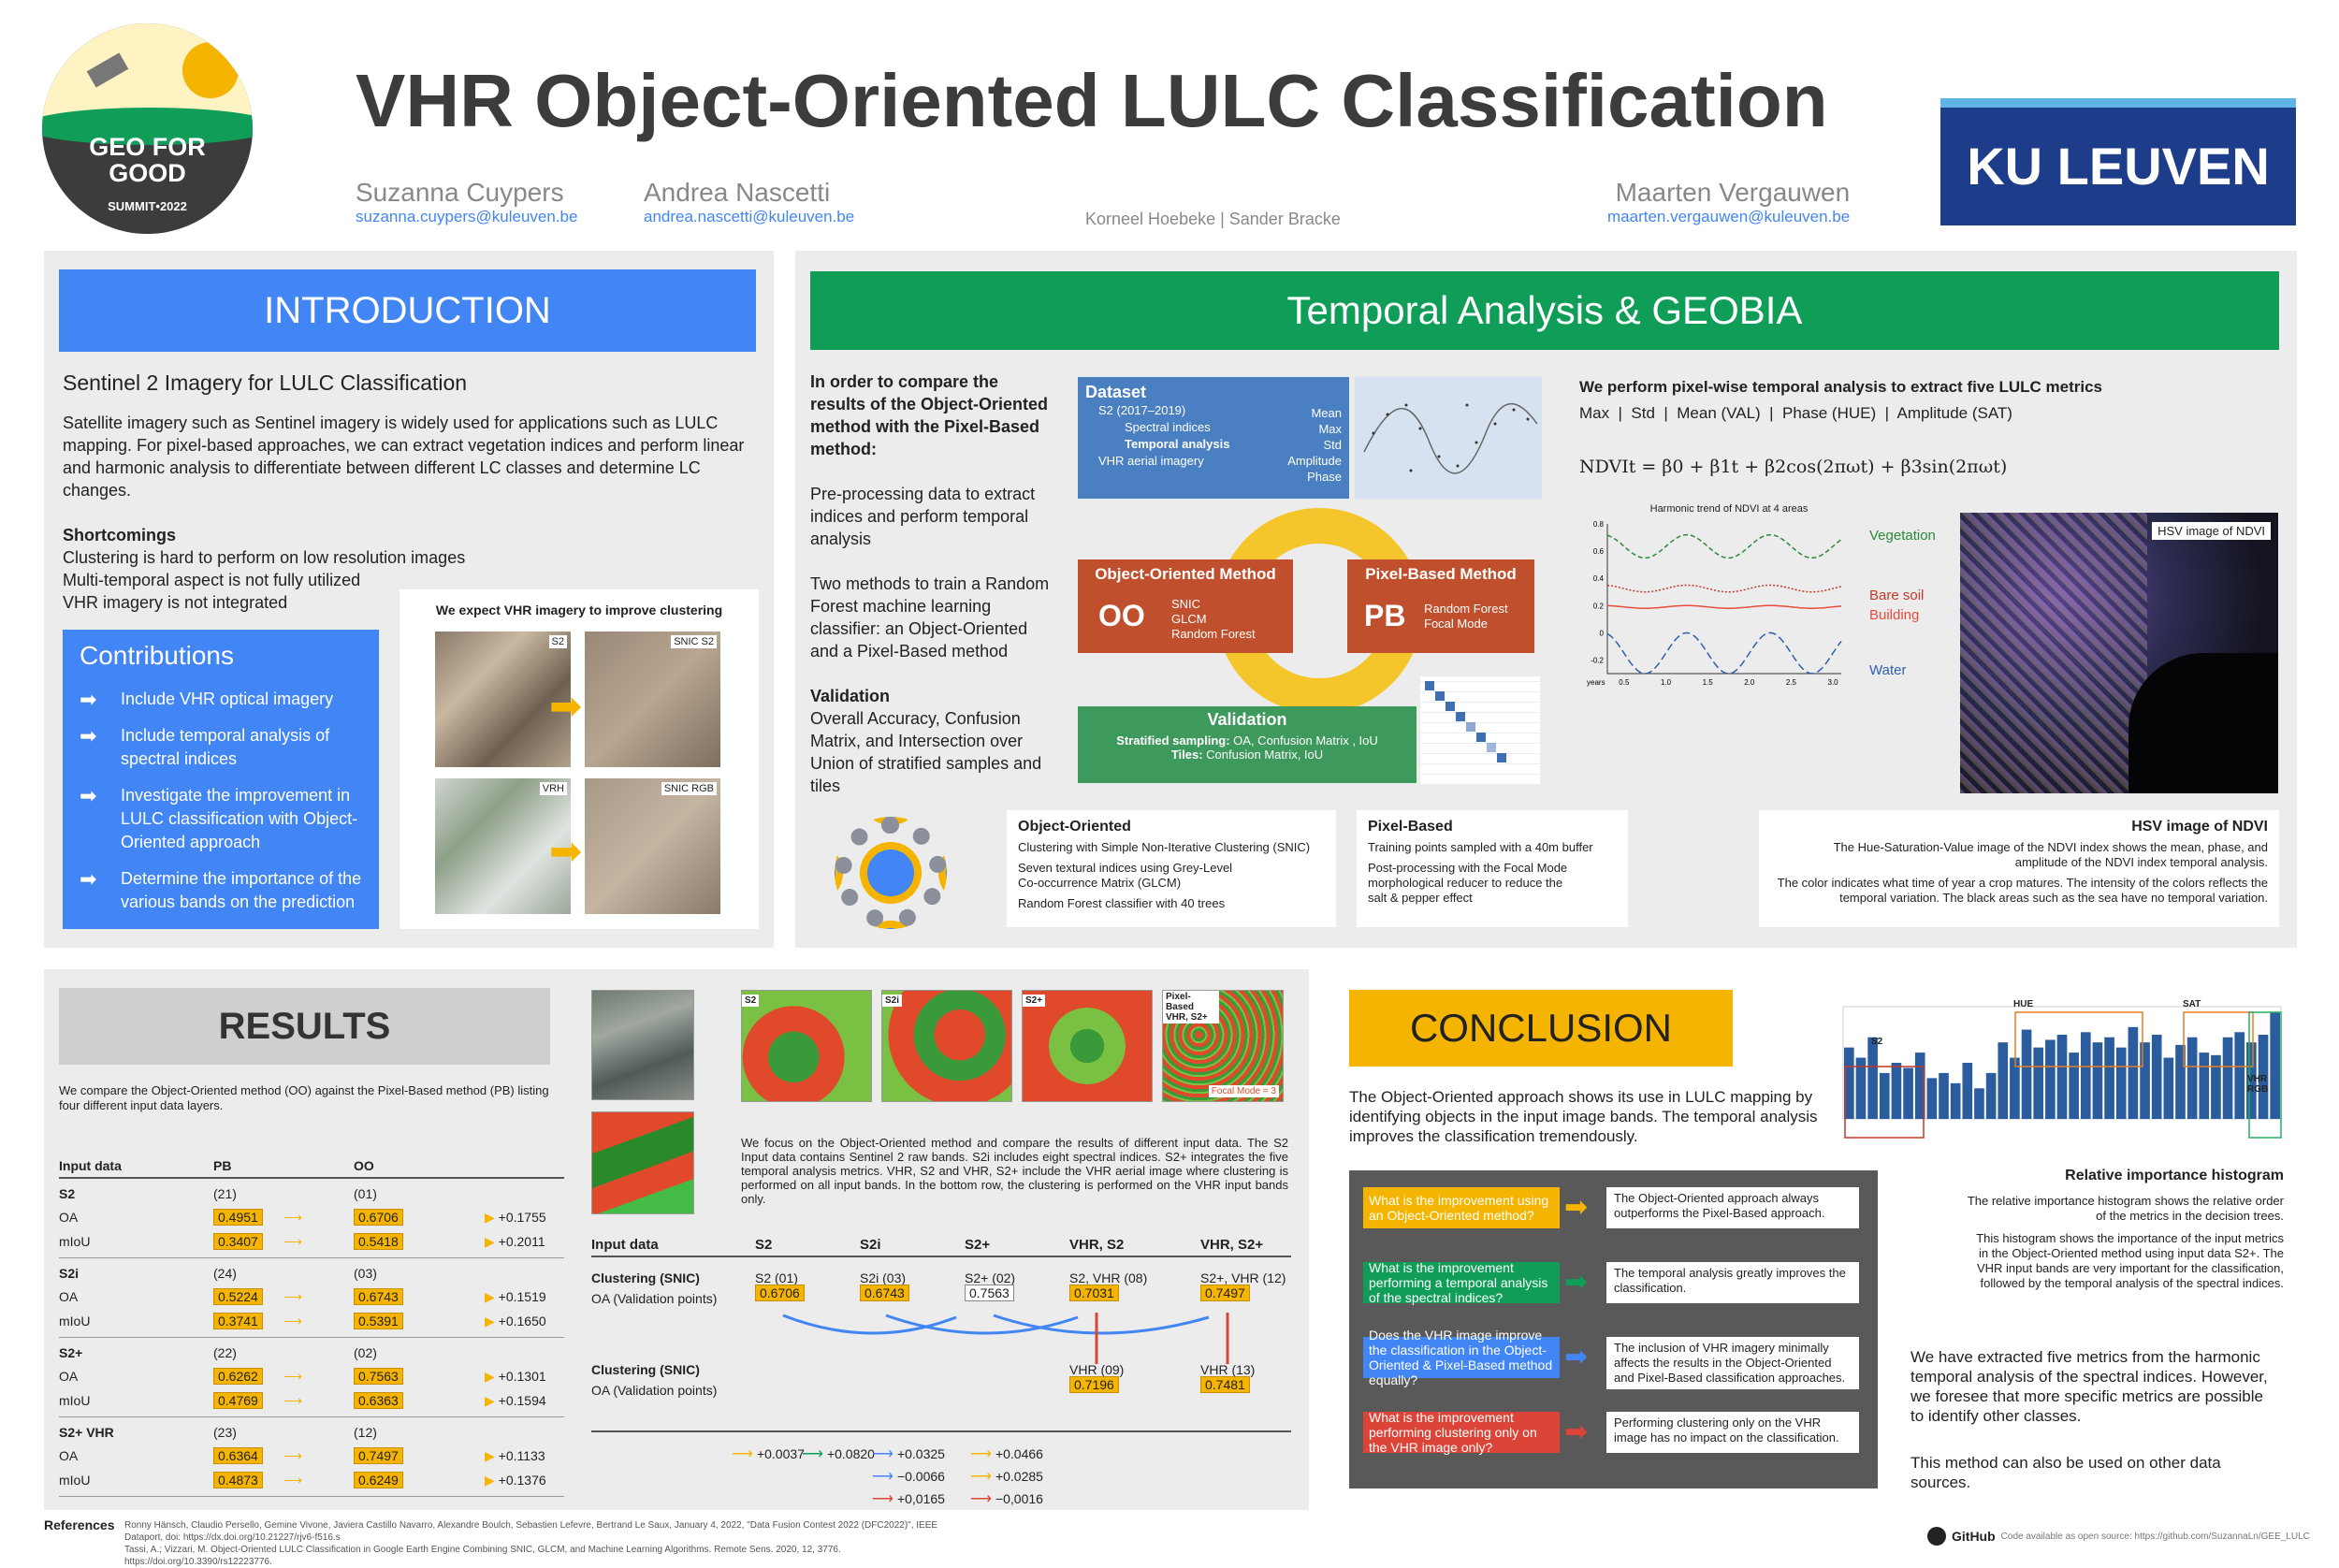  I want to click on focal-mode-label: Focal Mode = 3, so click(1243, 1091).